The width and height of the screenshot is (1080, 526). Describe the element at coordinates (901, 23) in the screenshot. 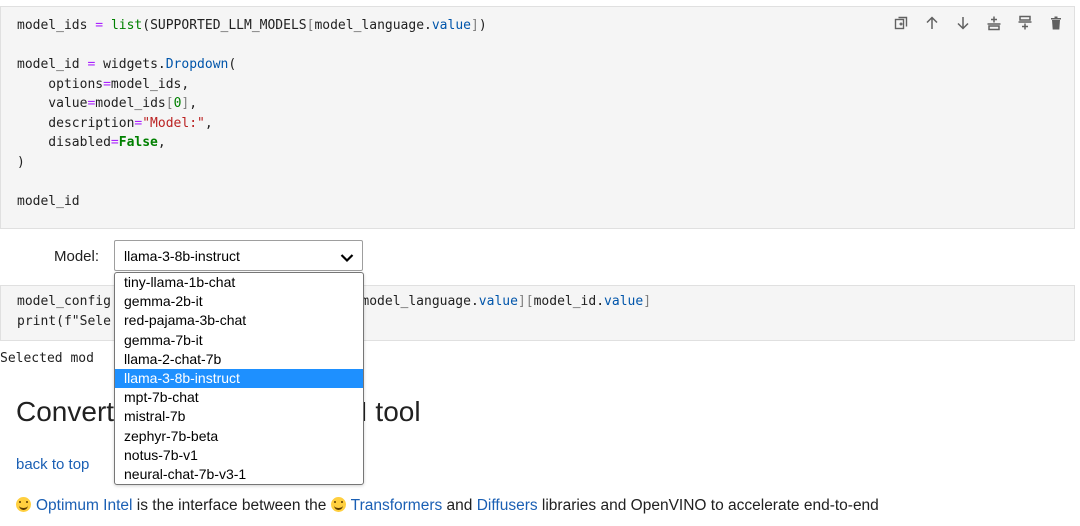

I see `duplicate-icon` at that location.